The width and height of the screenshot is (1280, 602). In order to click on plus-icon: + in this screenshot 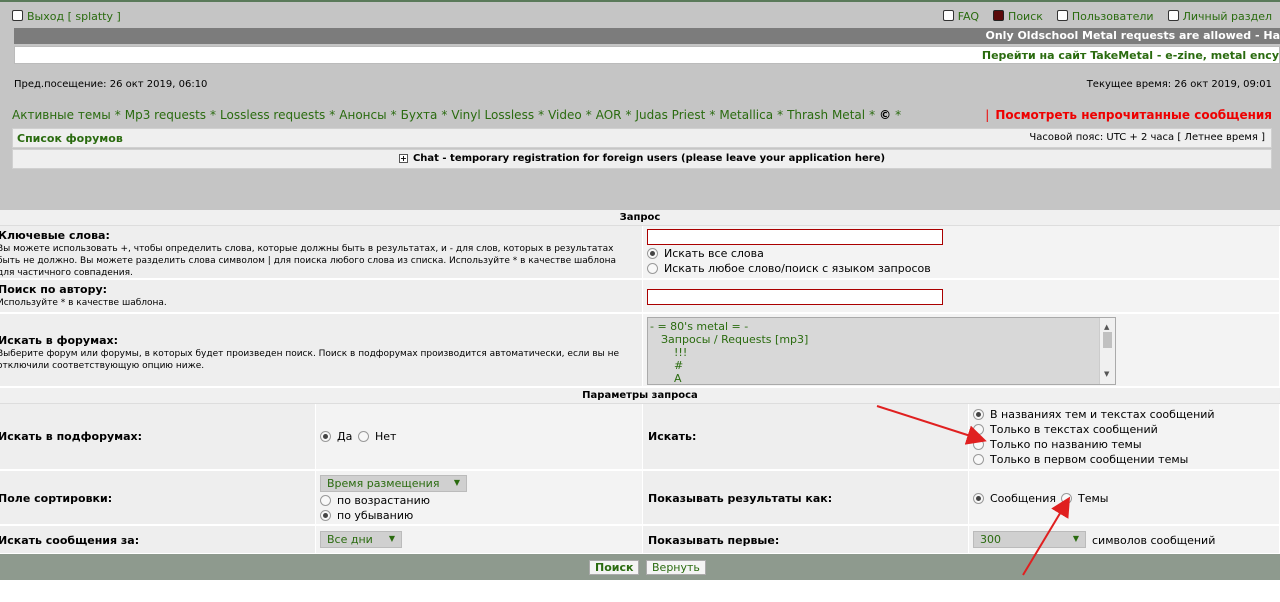, I will do `click(403, 158)`.